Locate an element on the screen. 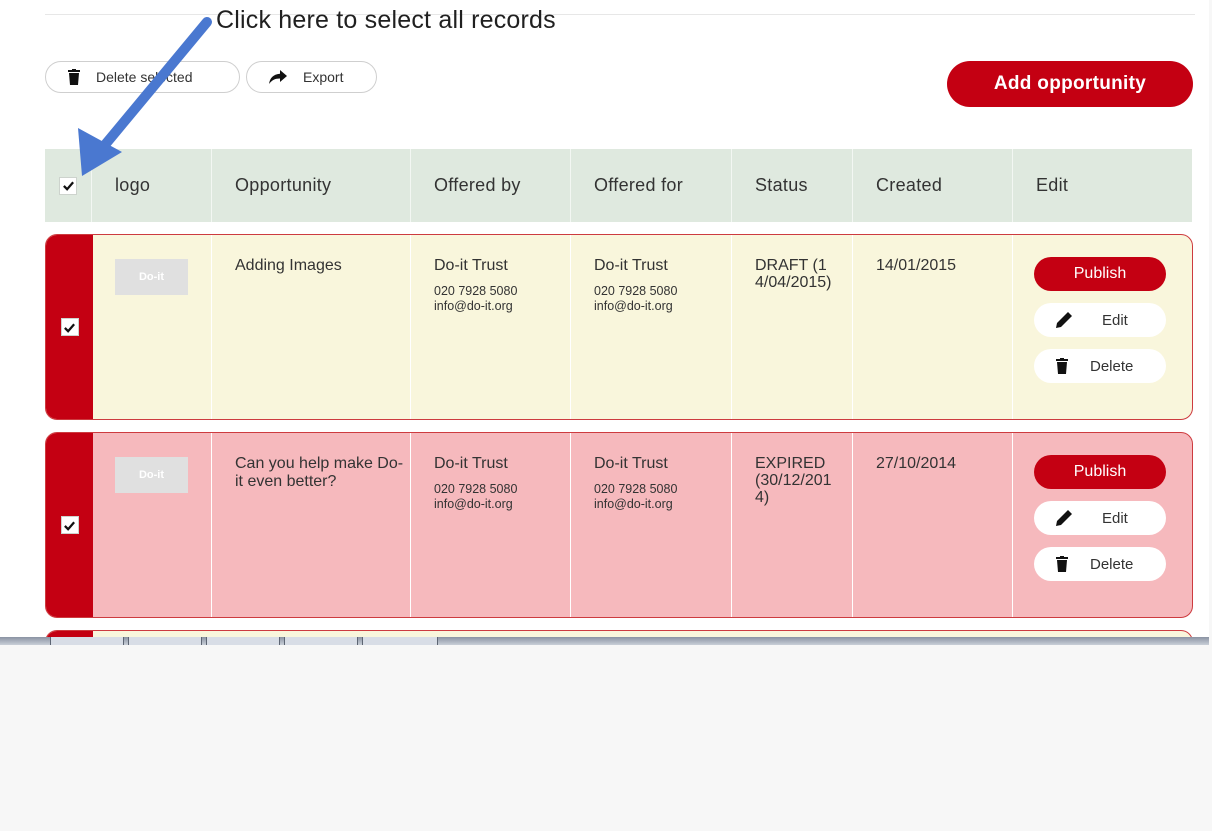 This screenshot has width=1212, height=831. header-offered-by: Offered by is located at coordinates (491, 185).